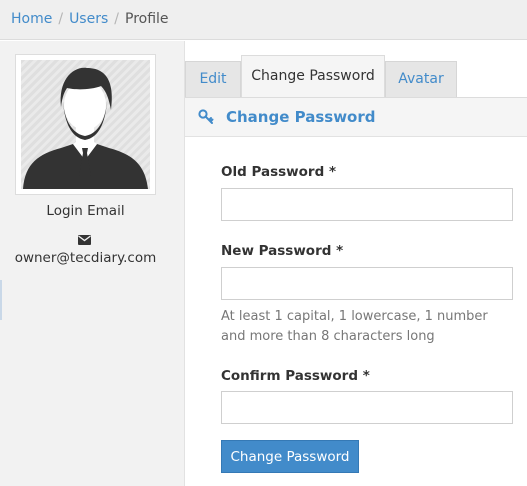 This screenshot has width=527, height=486. Describe the element at coordinates (421, 79) in the screenshot. I see `tab-avatar: Avatar` at that location.